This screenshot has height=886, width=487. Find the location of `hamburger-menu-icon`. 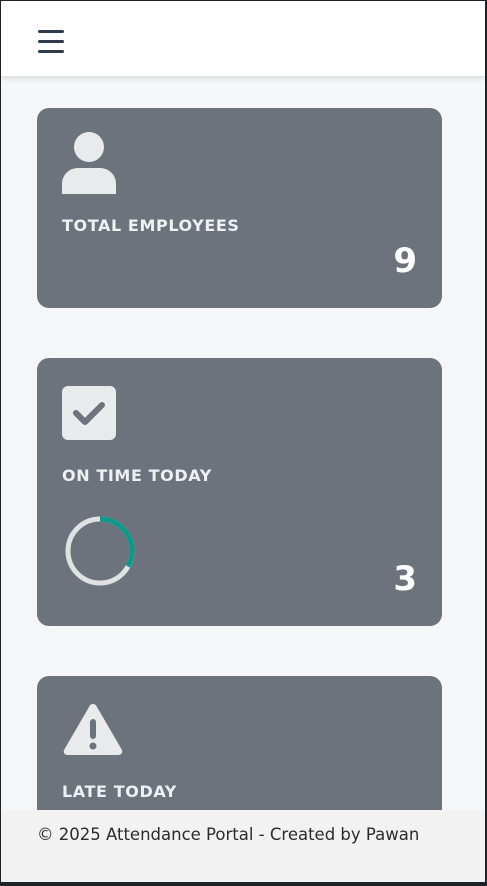

hamburger-menu-icon is located at coordinates (51, 42).